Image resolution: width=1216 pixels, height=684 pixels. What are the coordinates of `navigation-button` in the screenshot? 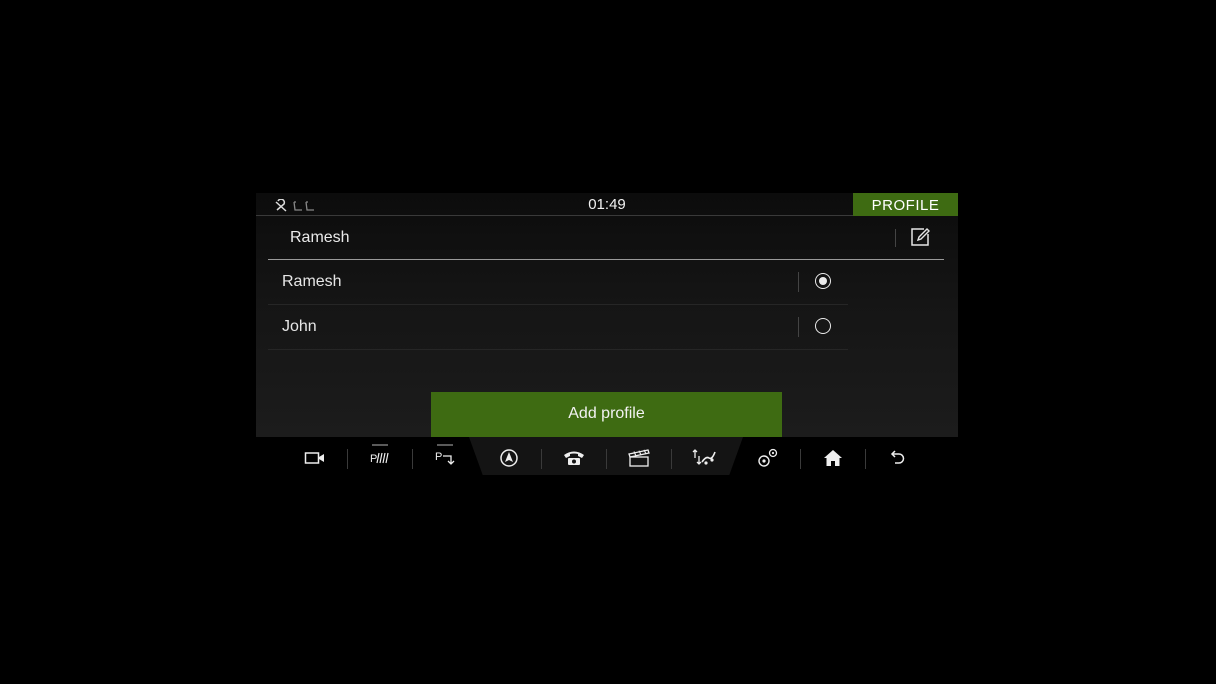 It's located at (509, 458).